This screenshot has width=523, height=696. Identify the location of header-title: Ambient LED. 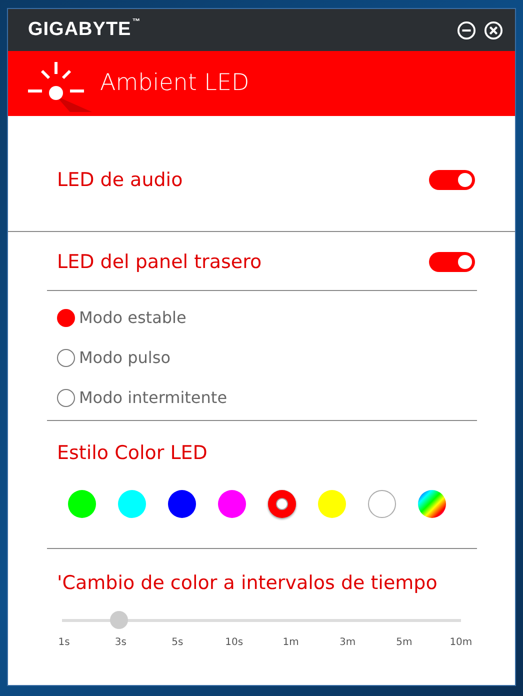
(175, 83).